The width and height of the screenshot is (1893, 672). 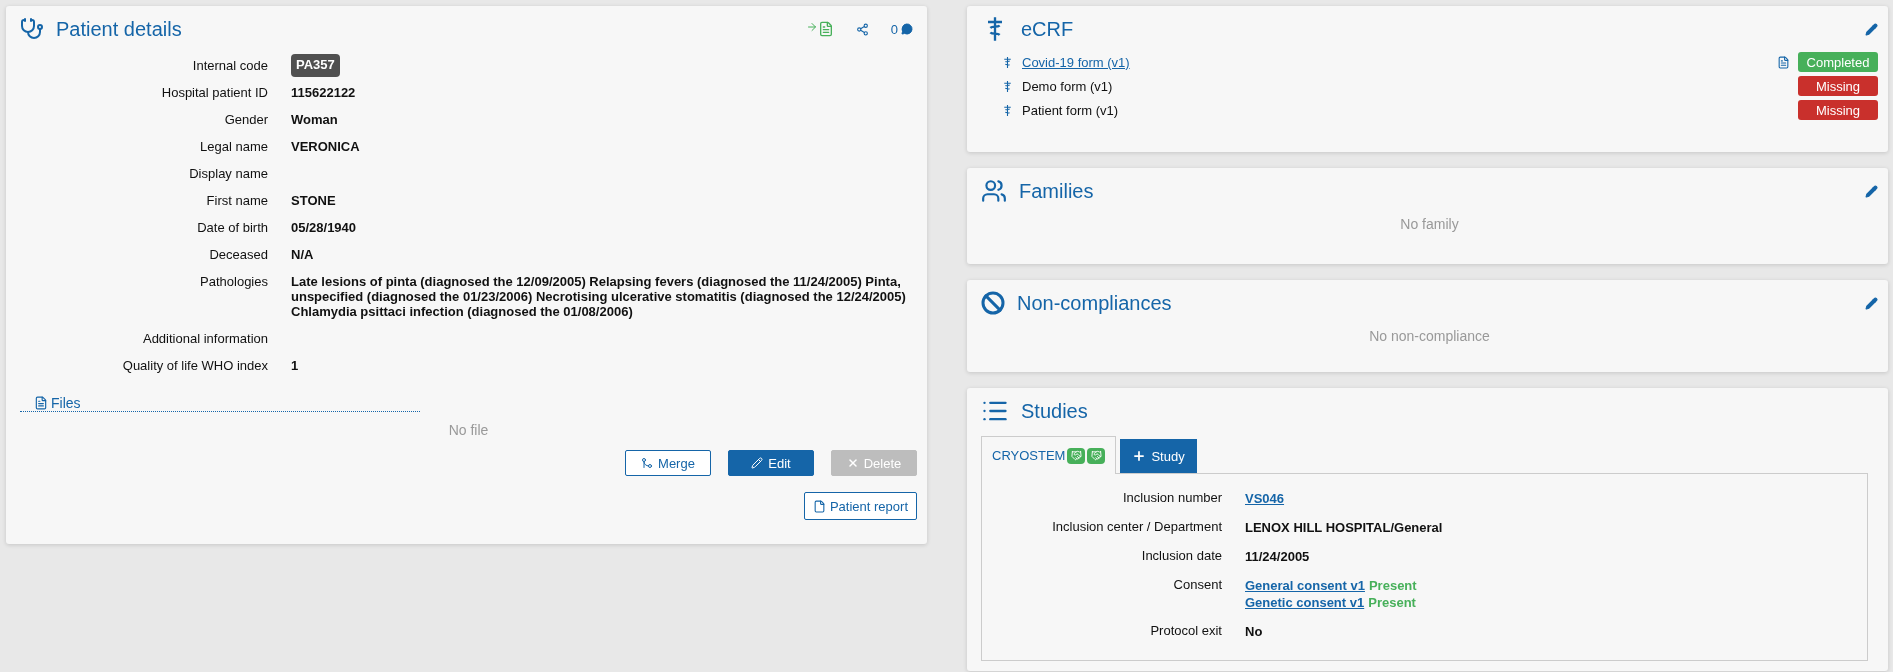 What do you see at coordinates (194, 366) in the screenshot?
I see `field-label: Quality of life WHO index` at bounding box center [194, 366].